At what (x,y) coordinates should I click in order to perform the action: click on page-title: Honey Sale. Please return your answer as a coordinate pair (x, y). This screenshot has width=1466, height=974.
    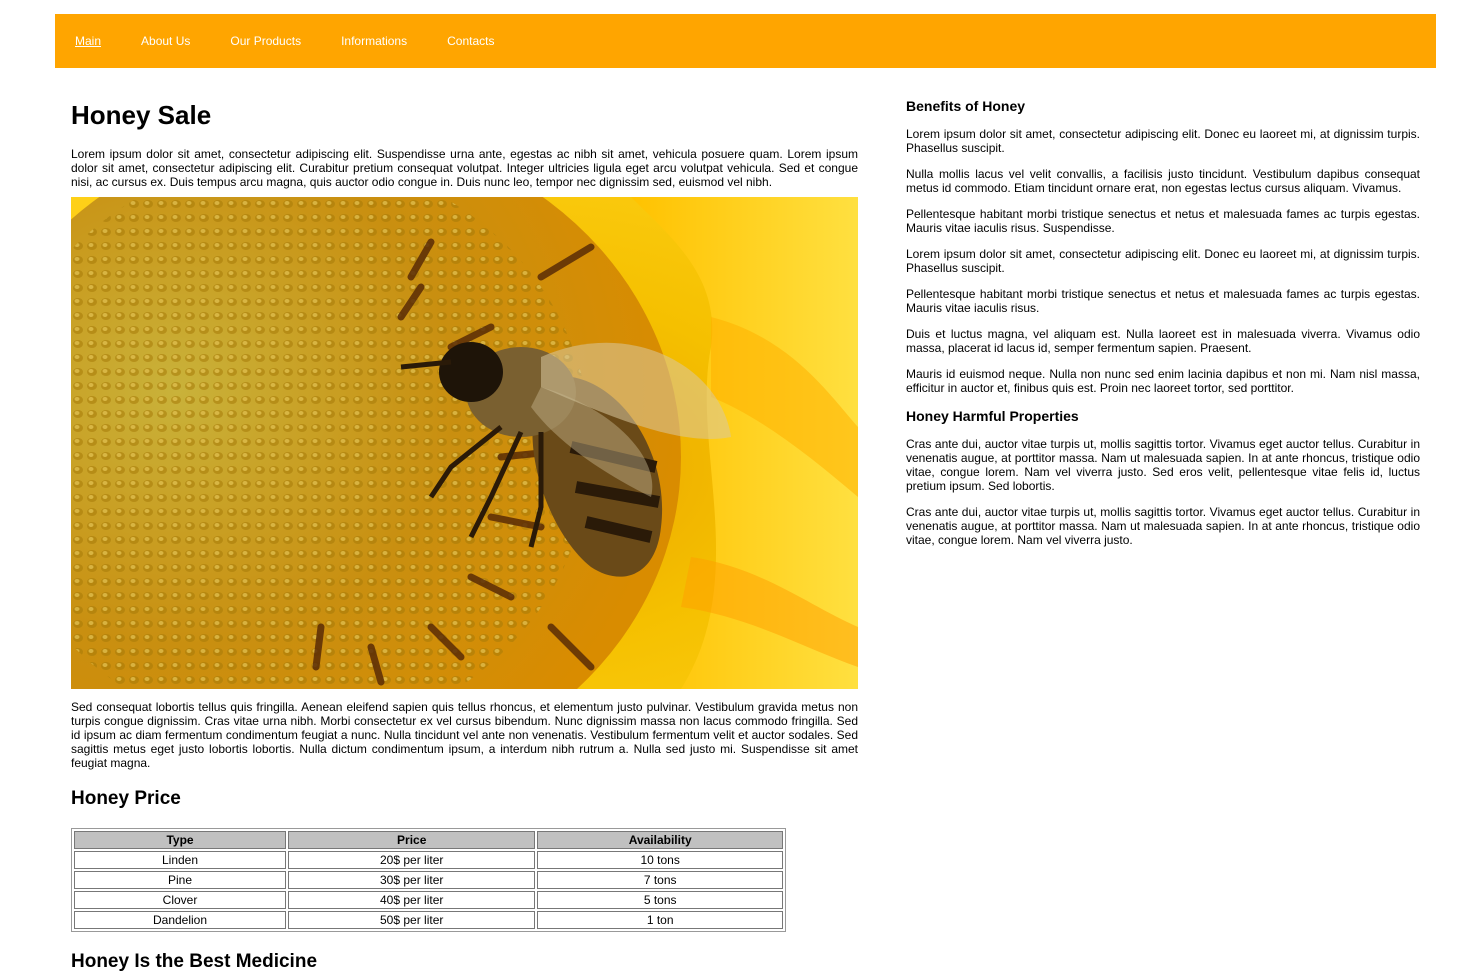
    Looking at the image, I should click on (141, 115).